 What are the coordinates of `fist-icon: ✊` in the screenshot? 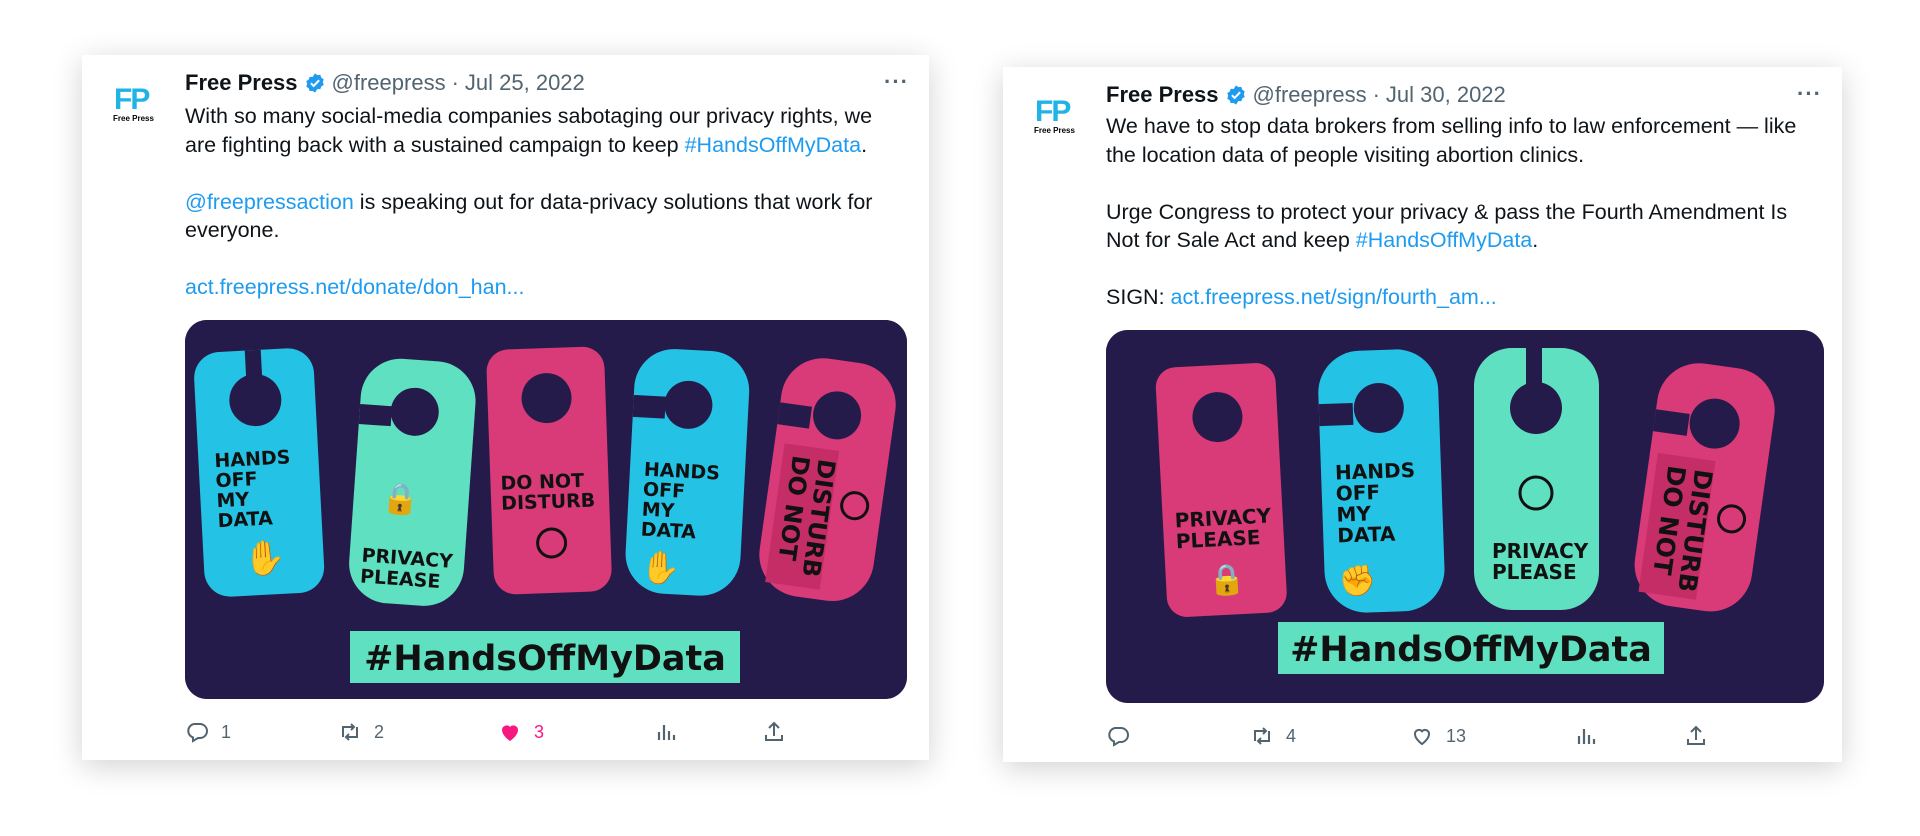 It's located at (1357, 581).